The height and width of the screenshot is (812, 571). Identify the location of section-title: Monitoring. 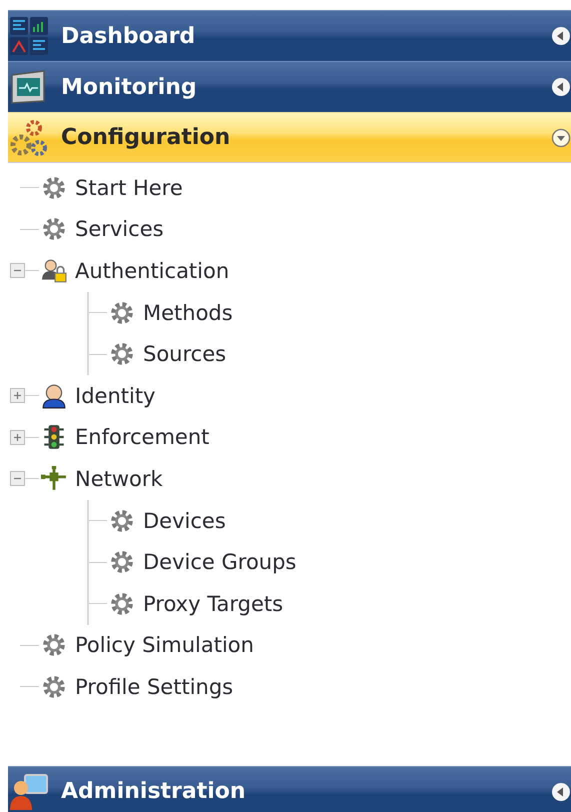
(129, 87).